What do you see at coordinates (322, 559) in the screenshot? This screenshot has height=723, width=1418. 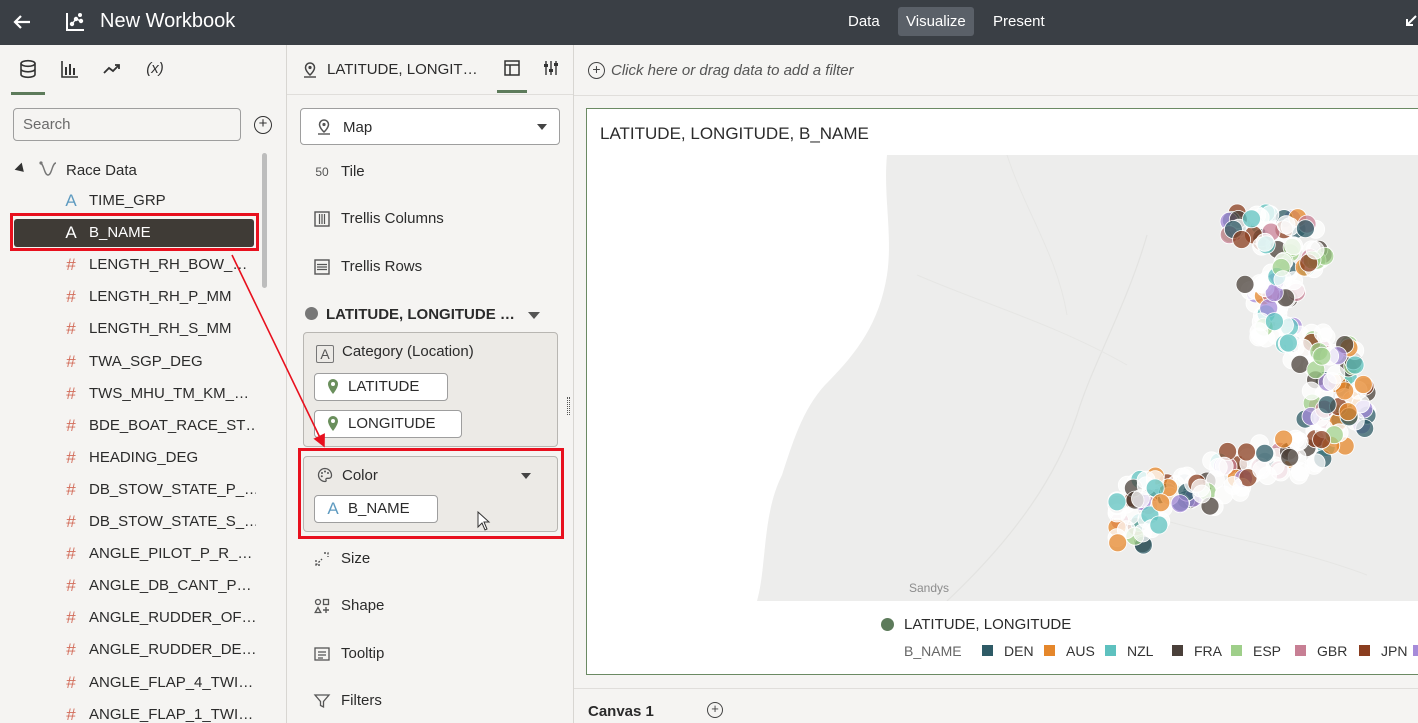 I see `size-icon` at bounding box center [322, 559].